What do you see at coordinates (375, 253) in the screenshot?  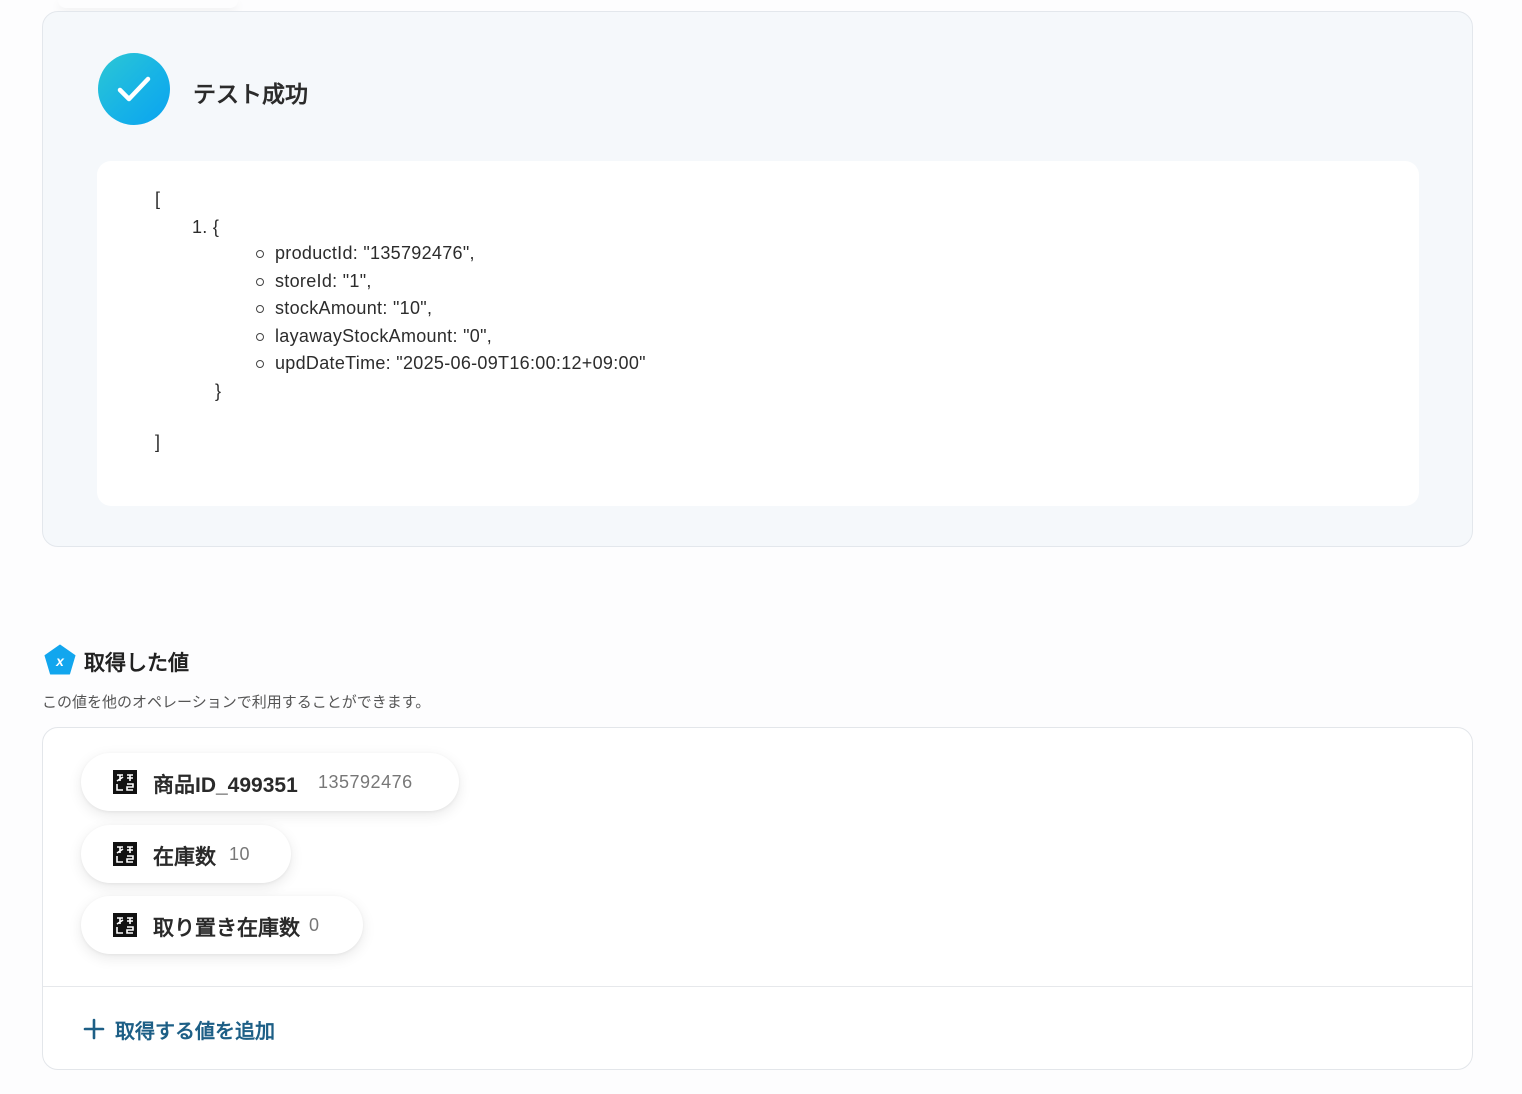 I see `code-field: productId: "135792476",` at bounding box center [375, 253].